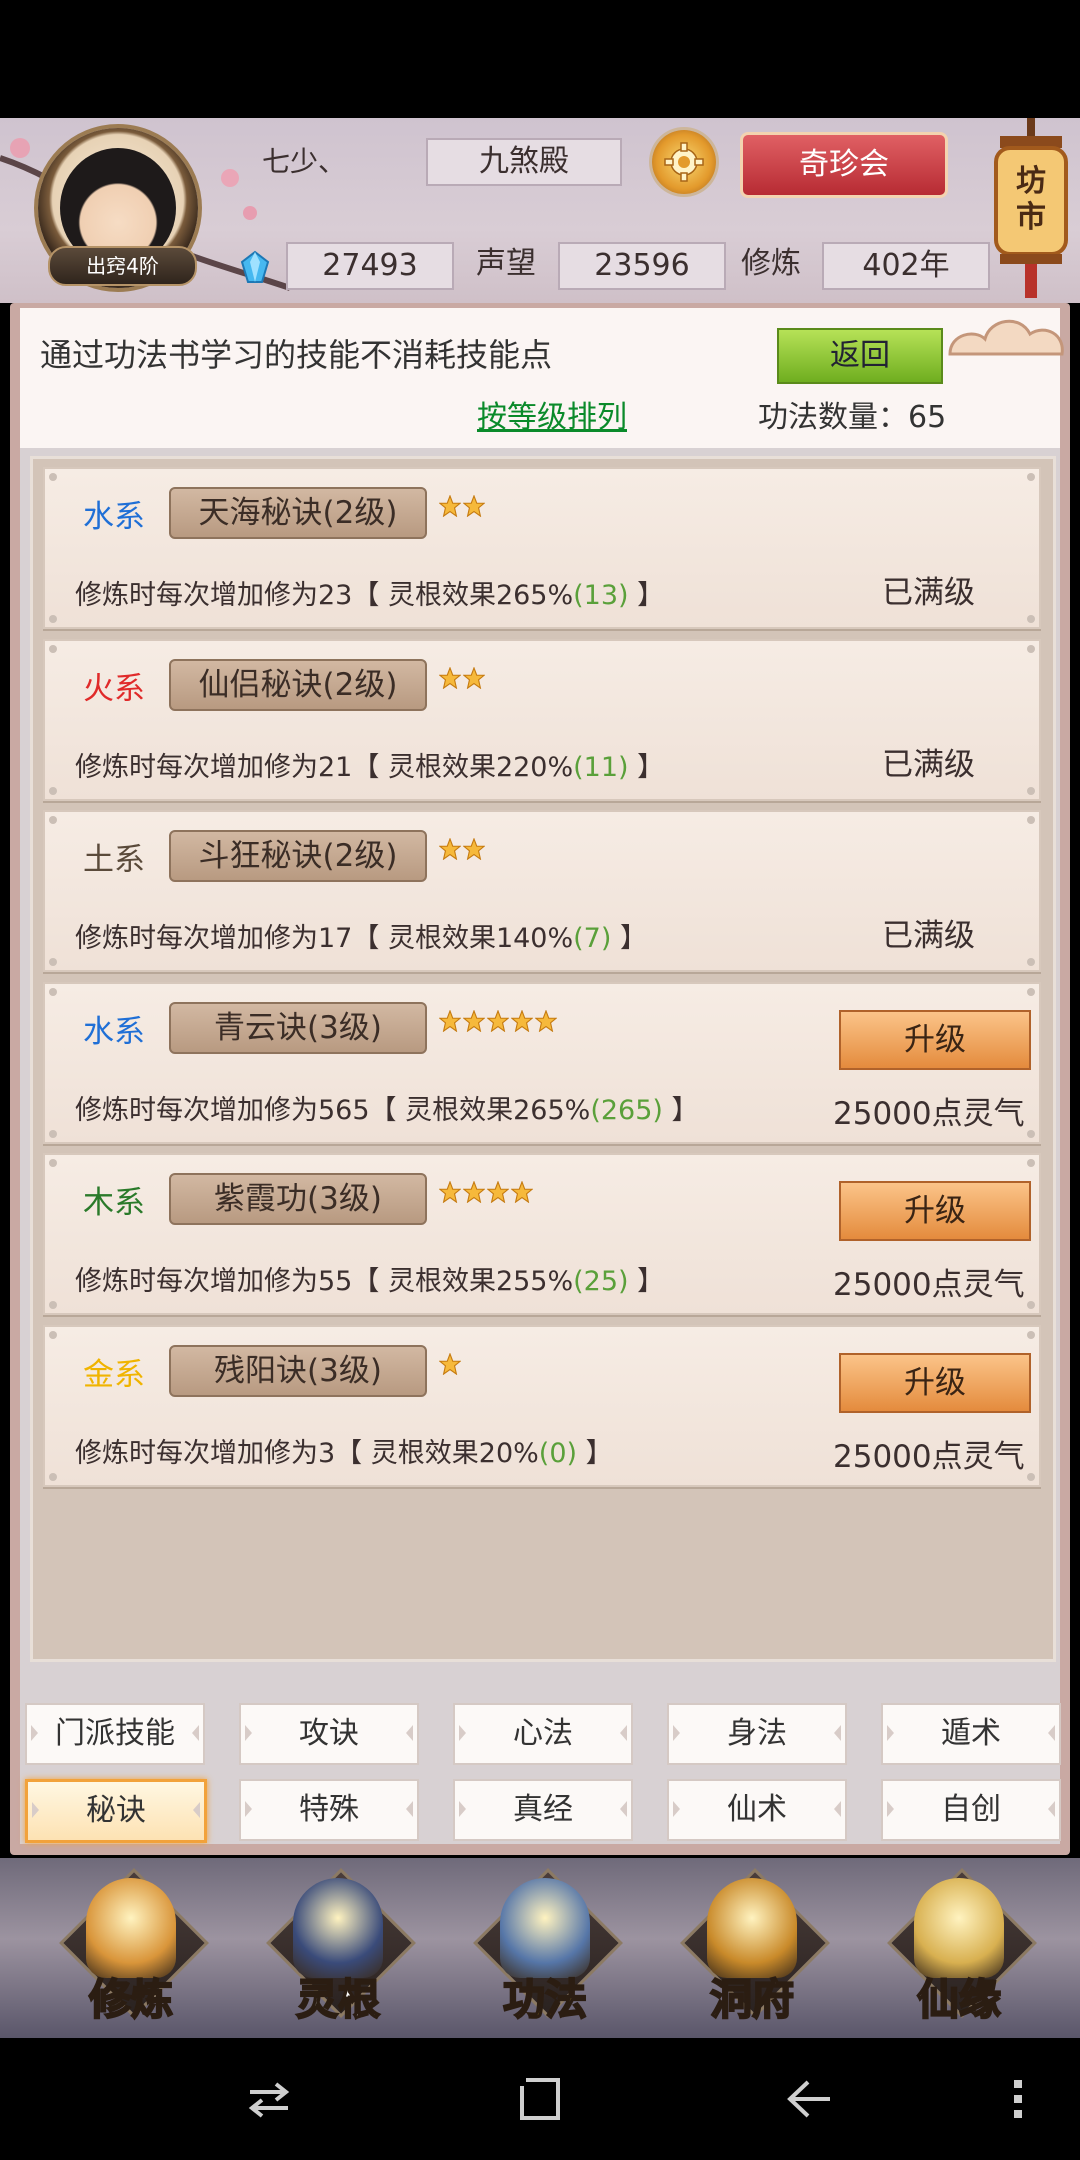 This screenshot has height=2160, width=1080. Describe the element at coordinates (298, 1027) in the screenshot. I see `skill-name: 青云诀(3级)` at that location.